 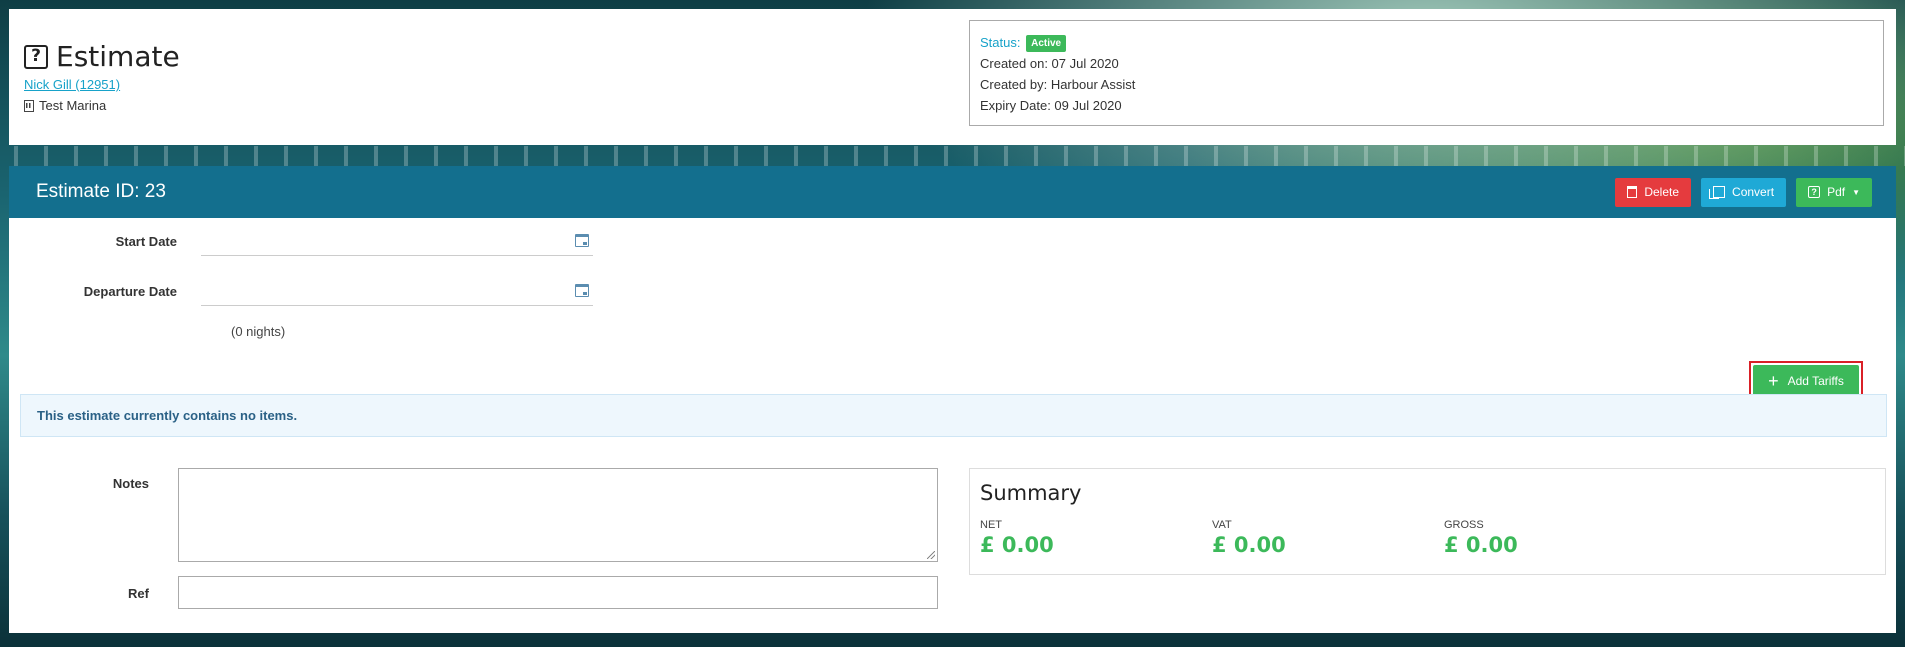 I want to click on marina-line: Test Marina, so click(x=65, y=105).